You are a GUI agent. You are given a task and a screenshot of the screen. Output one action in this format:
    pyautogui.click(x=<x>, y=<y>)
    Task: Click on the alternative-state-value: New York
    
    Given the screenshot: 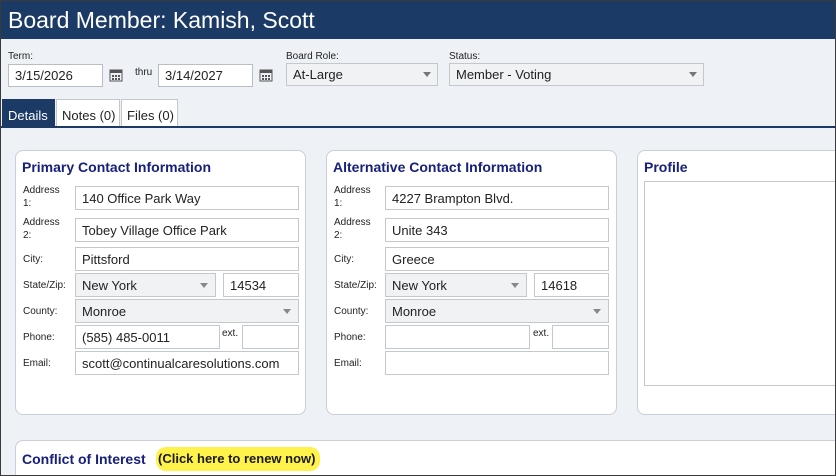 What is the action you would take?
    pyautogui.click(x=419, y=285)
    